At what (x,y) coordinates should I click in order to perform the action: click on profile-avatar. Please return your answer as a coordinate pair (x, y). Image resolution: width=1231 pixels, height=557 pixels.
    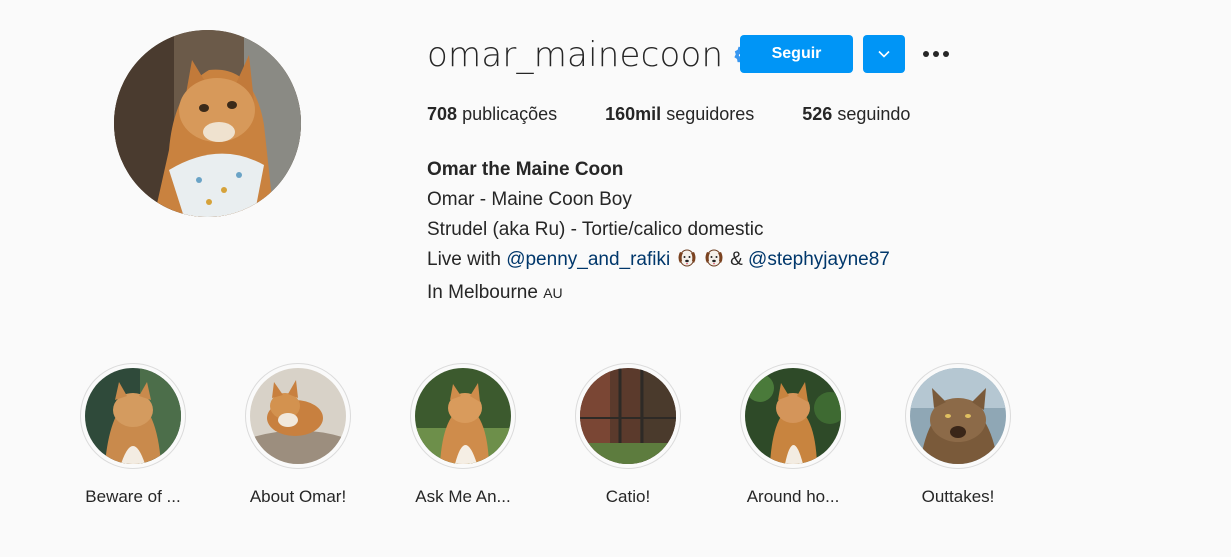
    Looking at the image, I should click on (207, 123).